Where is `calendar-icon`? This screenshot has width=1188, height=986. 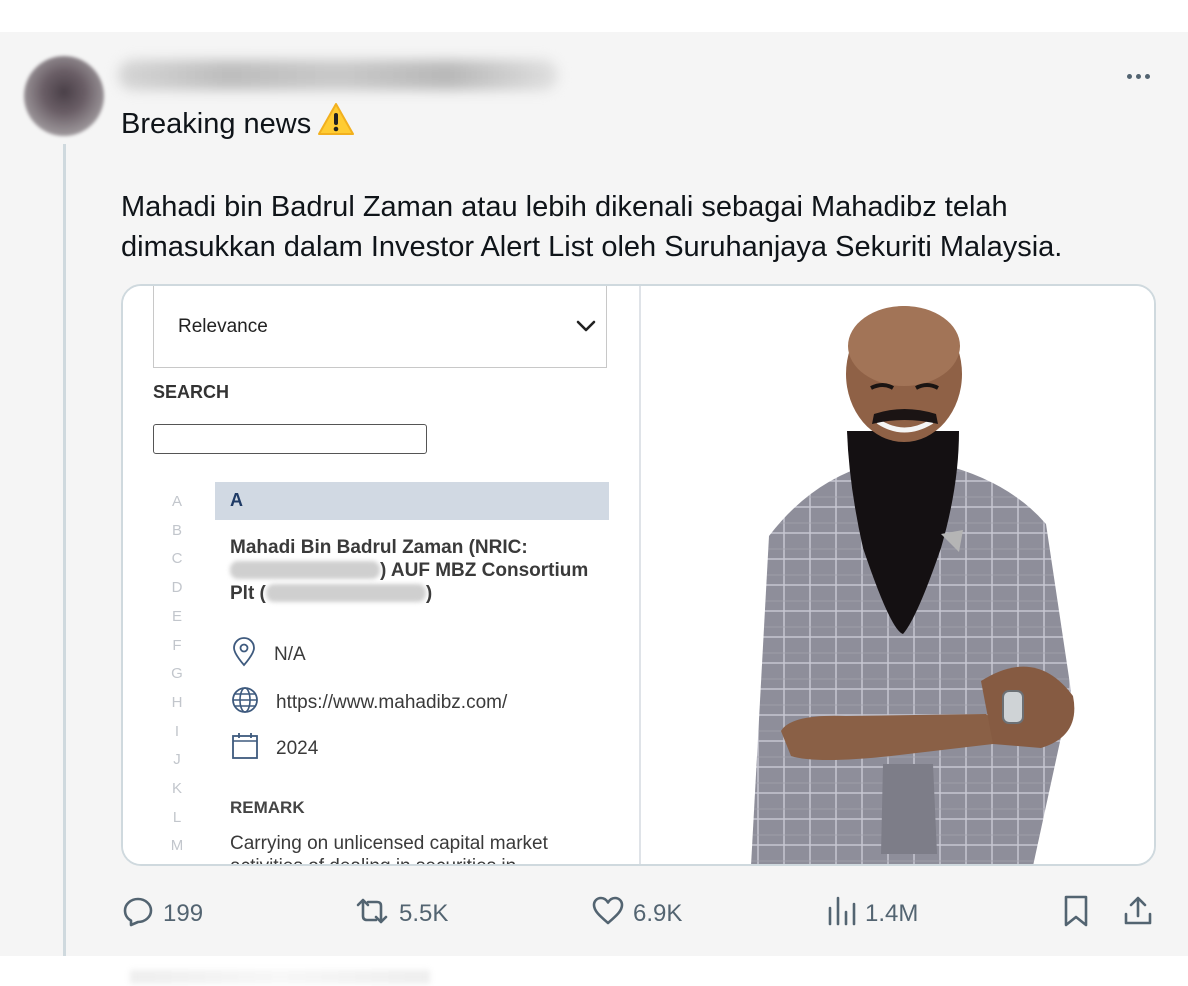
calendar-icon is located at coordinates (245, 749).